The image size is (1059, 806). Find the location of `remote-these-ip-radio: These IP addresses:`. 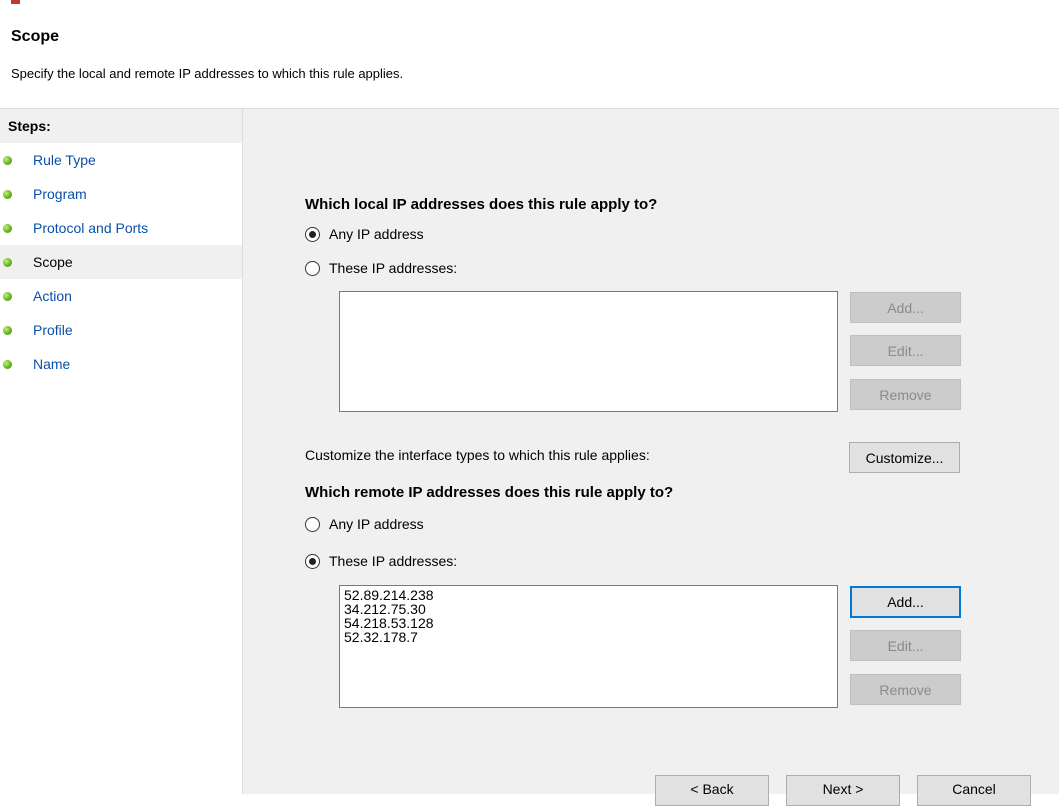

remote-these-ip-radio: These IP addresses: is located at coordinates (381, 561).